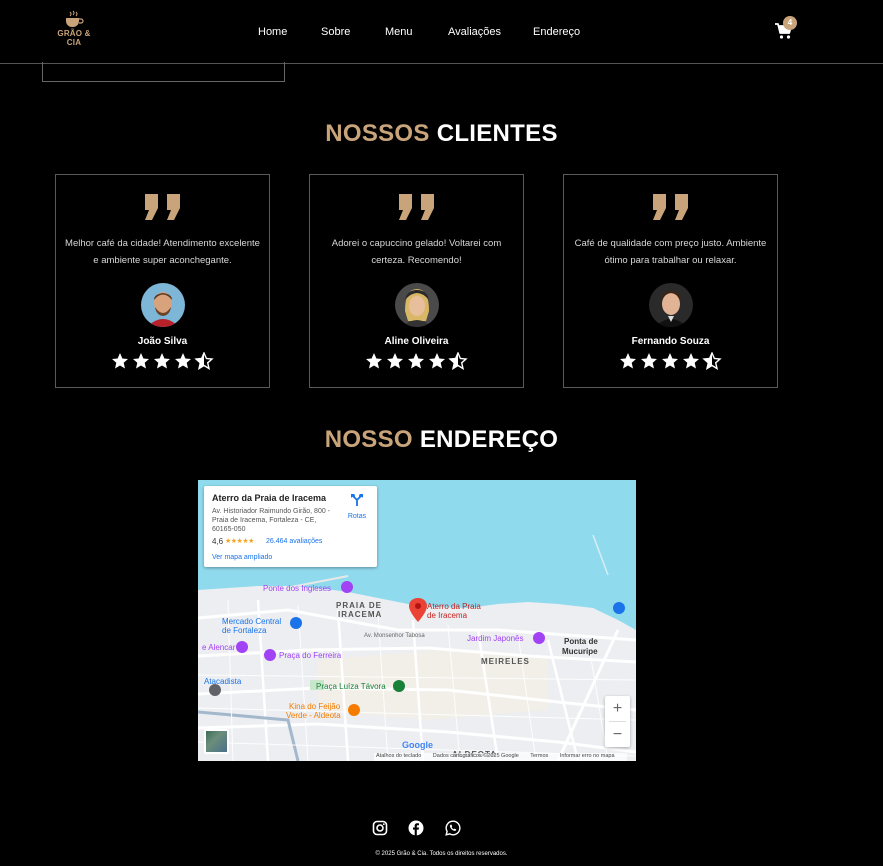  Describe the element at coordinates (617, 734) in the screenshot. I see `zoom-out-button: −` at that location.